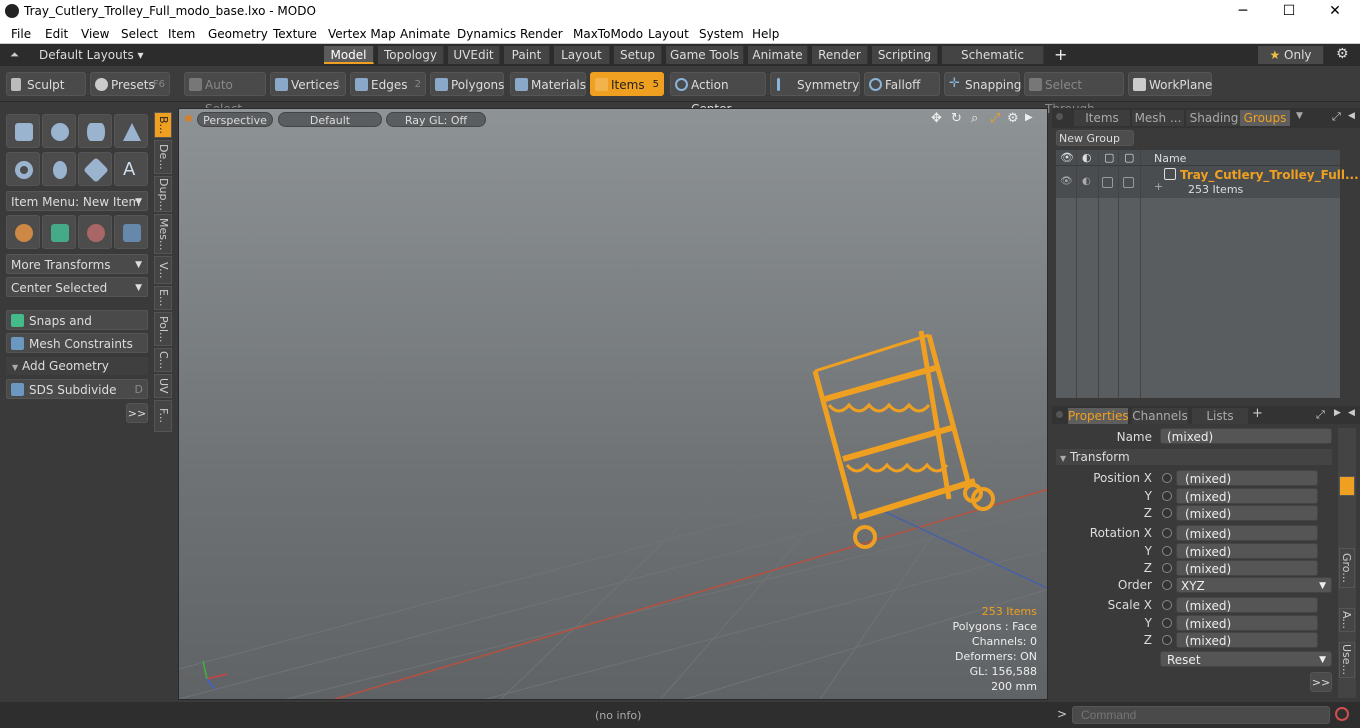  What do you see at coordinates (1220, 416) in the screenshot?
I see `tab-lists: Lists` at bounding box center [1220, 416].